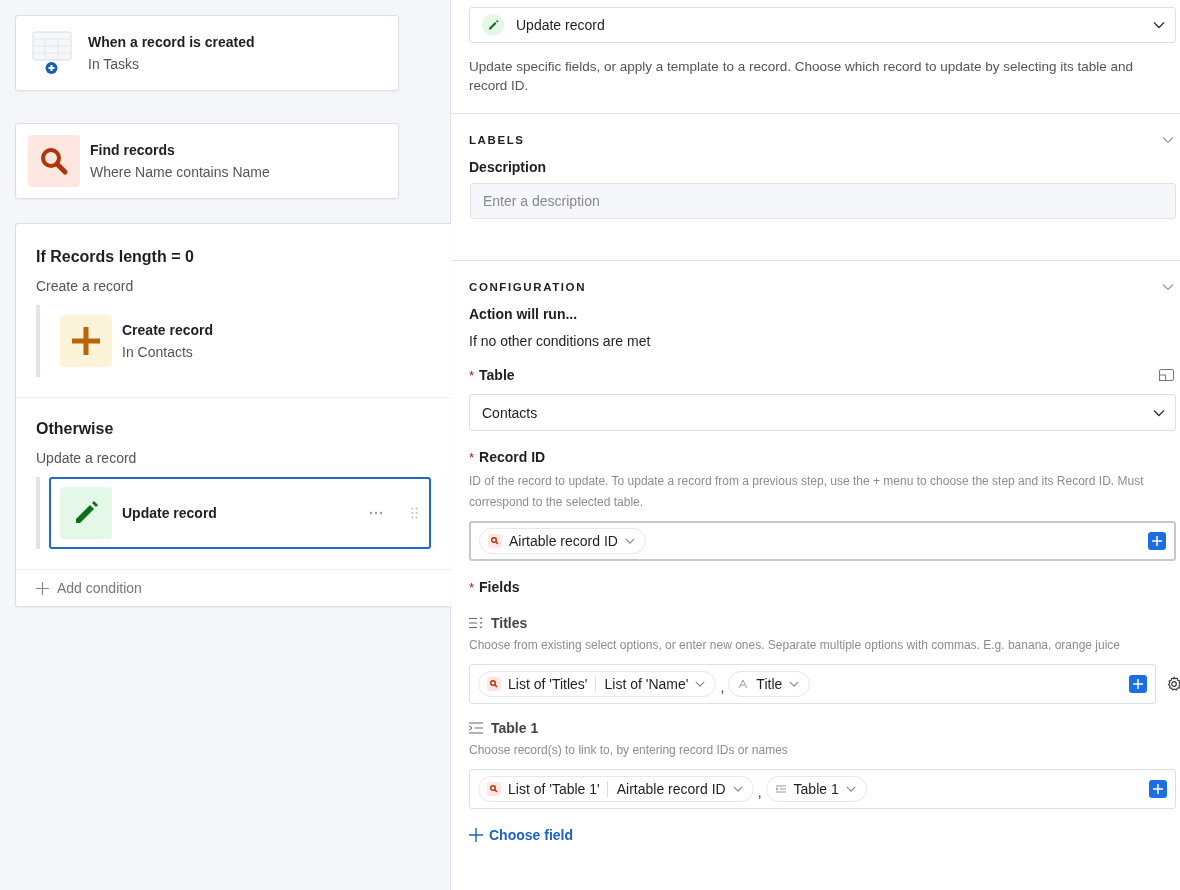 The width and height of the screenshot is (1180, 890). Describe the element at coordinates (240, 513) in the screenshot. I see `step-card: Update record` at that location.